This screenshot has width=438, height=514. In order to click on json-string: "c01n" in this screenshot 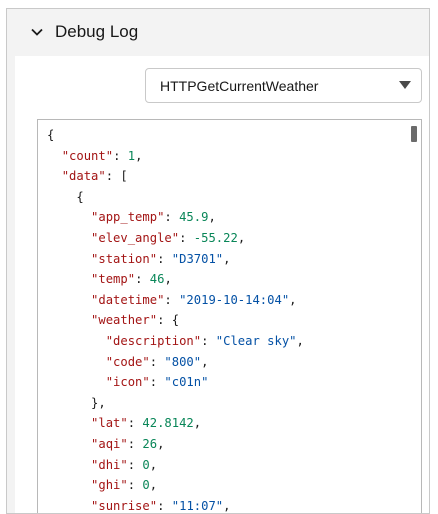, I will do `click(186, 382)`.